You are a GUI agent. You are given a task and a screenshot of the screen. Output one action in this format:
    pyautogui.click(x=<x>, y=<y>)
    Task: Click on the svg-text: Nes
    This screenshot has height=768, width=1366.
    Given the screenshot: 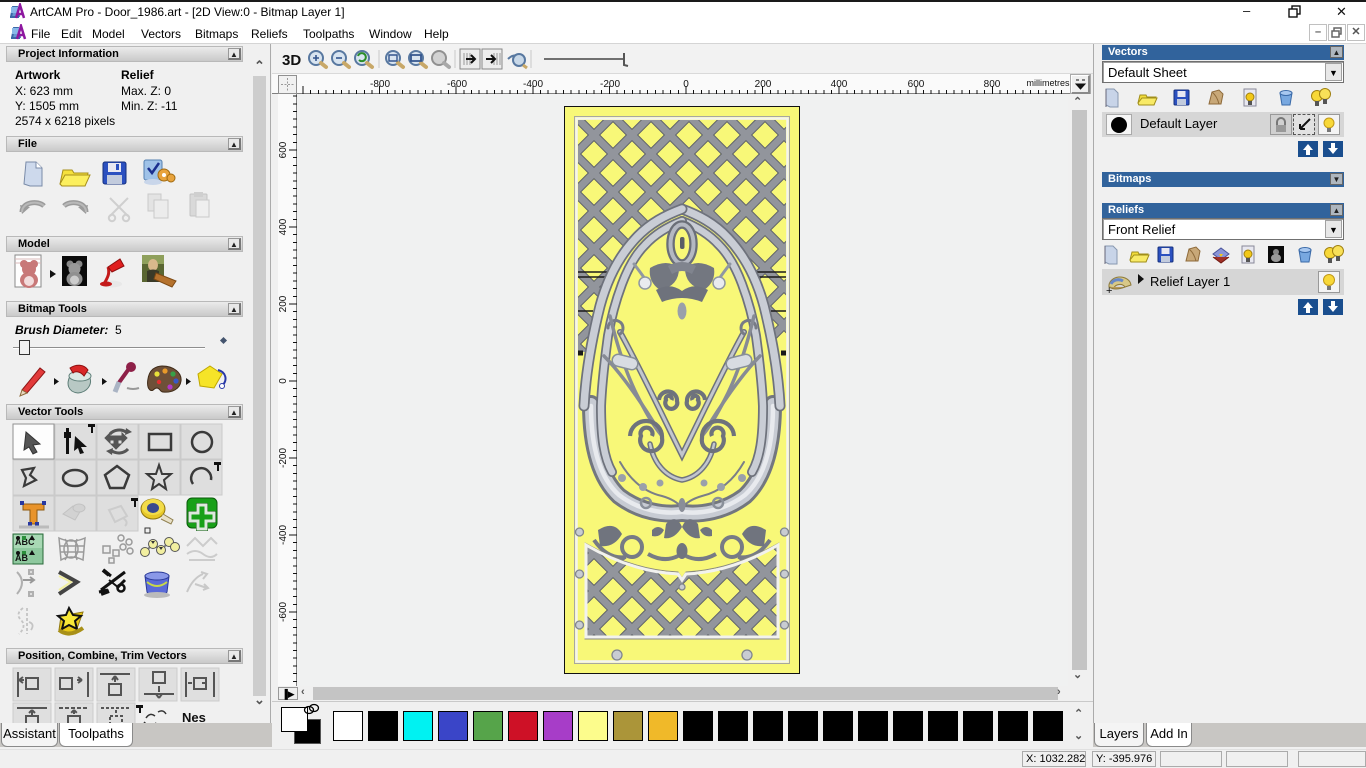 What is the action you would take?
    pyautogui.click(x=194, y=716)
    